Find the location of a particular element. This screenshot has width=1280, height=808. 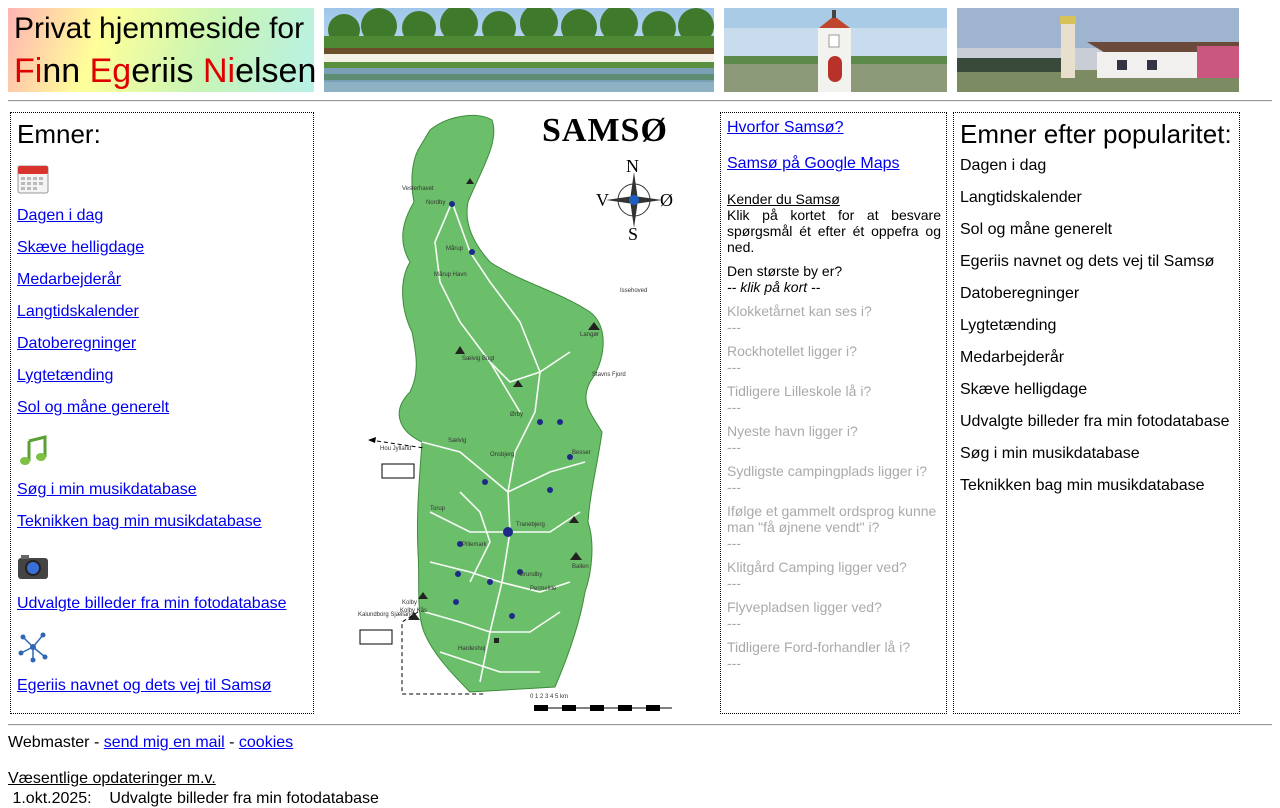

topic-link-datoberegninger: Datoberegninger is located at coordinates (76, 344).